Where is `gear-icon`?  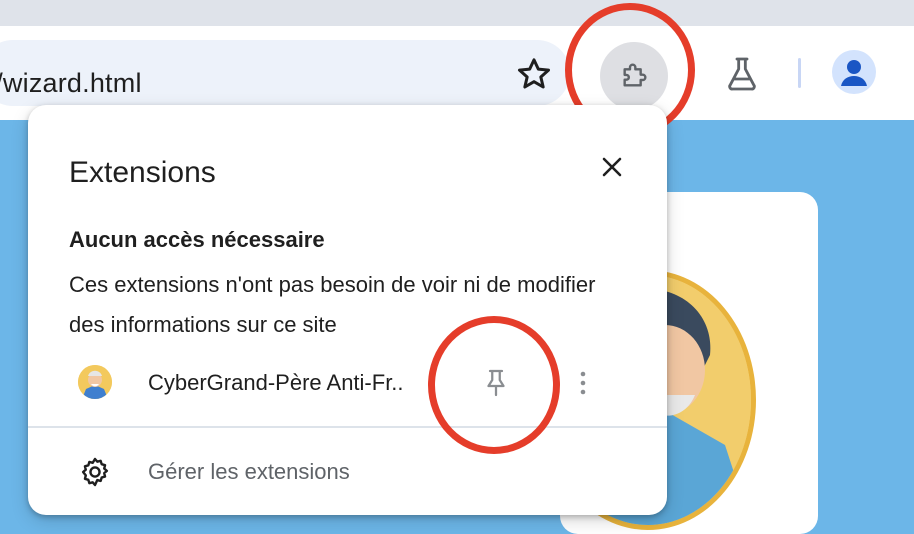 gear-icon is located at coordinates (95, 472).